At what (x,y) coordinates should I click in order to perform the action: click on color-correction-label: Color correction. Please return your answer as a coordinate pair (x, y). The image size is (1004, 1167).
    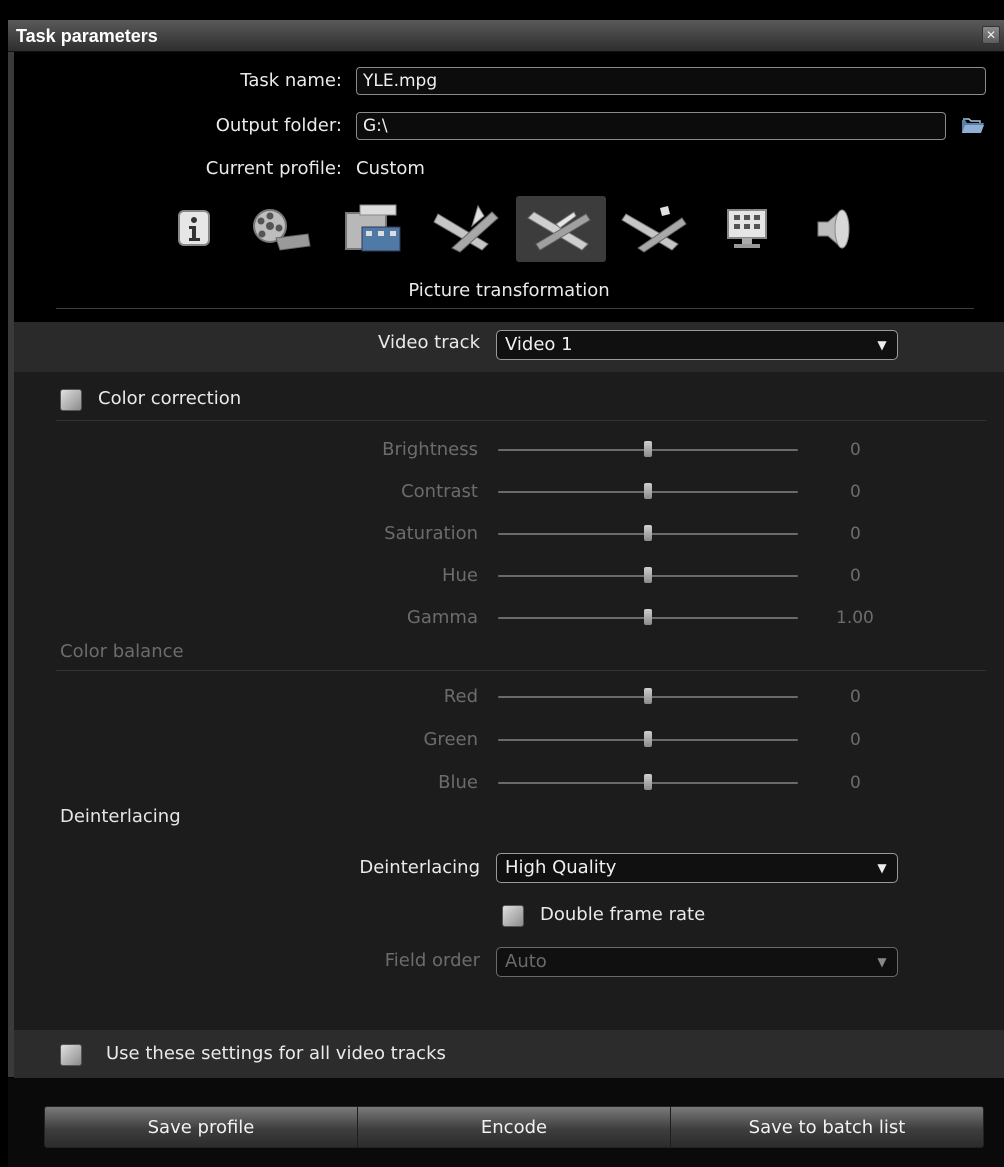
    Looking at the image, I should click on (170, 398).